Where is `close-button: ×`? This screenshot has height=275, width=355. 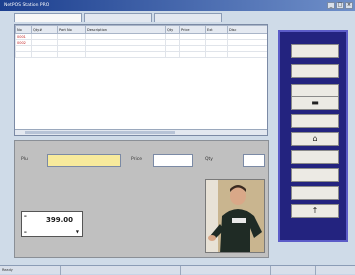
close-button: × is located at coordinates (349, 5).